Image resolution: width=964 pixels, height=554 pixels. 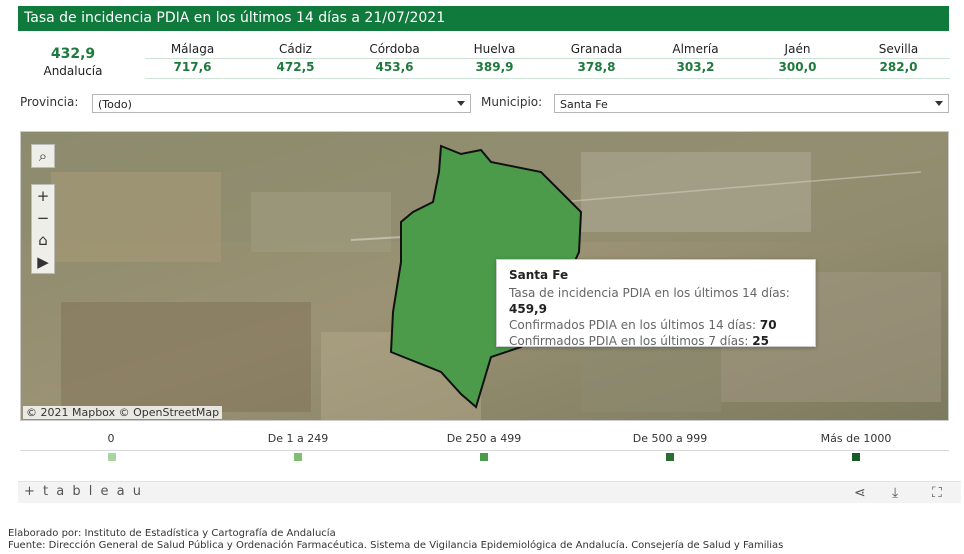 I want to click on province-rate: 472,5, so click(x=295, y=67).